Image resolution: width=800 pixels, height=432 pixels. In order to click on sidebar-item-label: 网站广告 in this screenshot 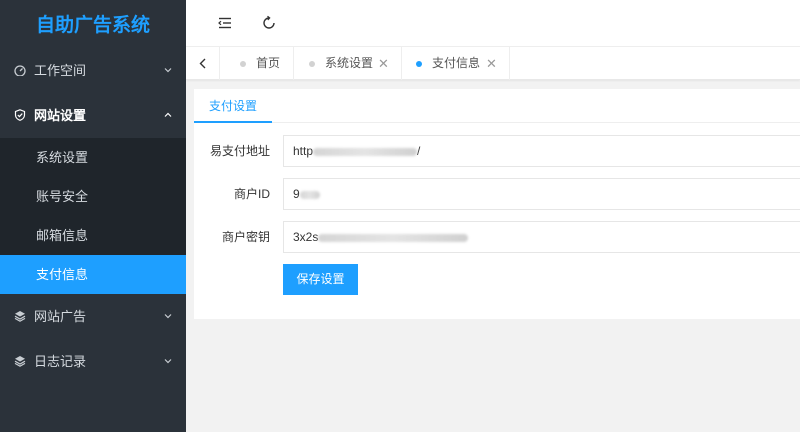, I will do `click(60, 316)`.